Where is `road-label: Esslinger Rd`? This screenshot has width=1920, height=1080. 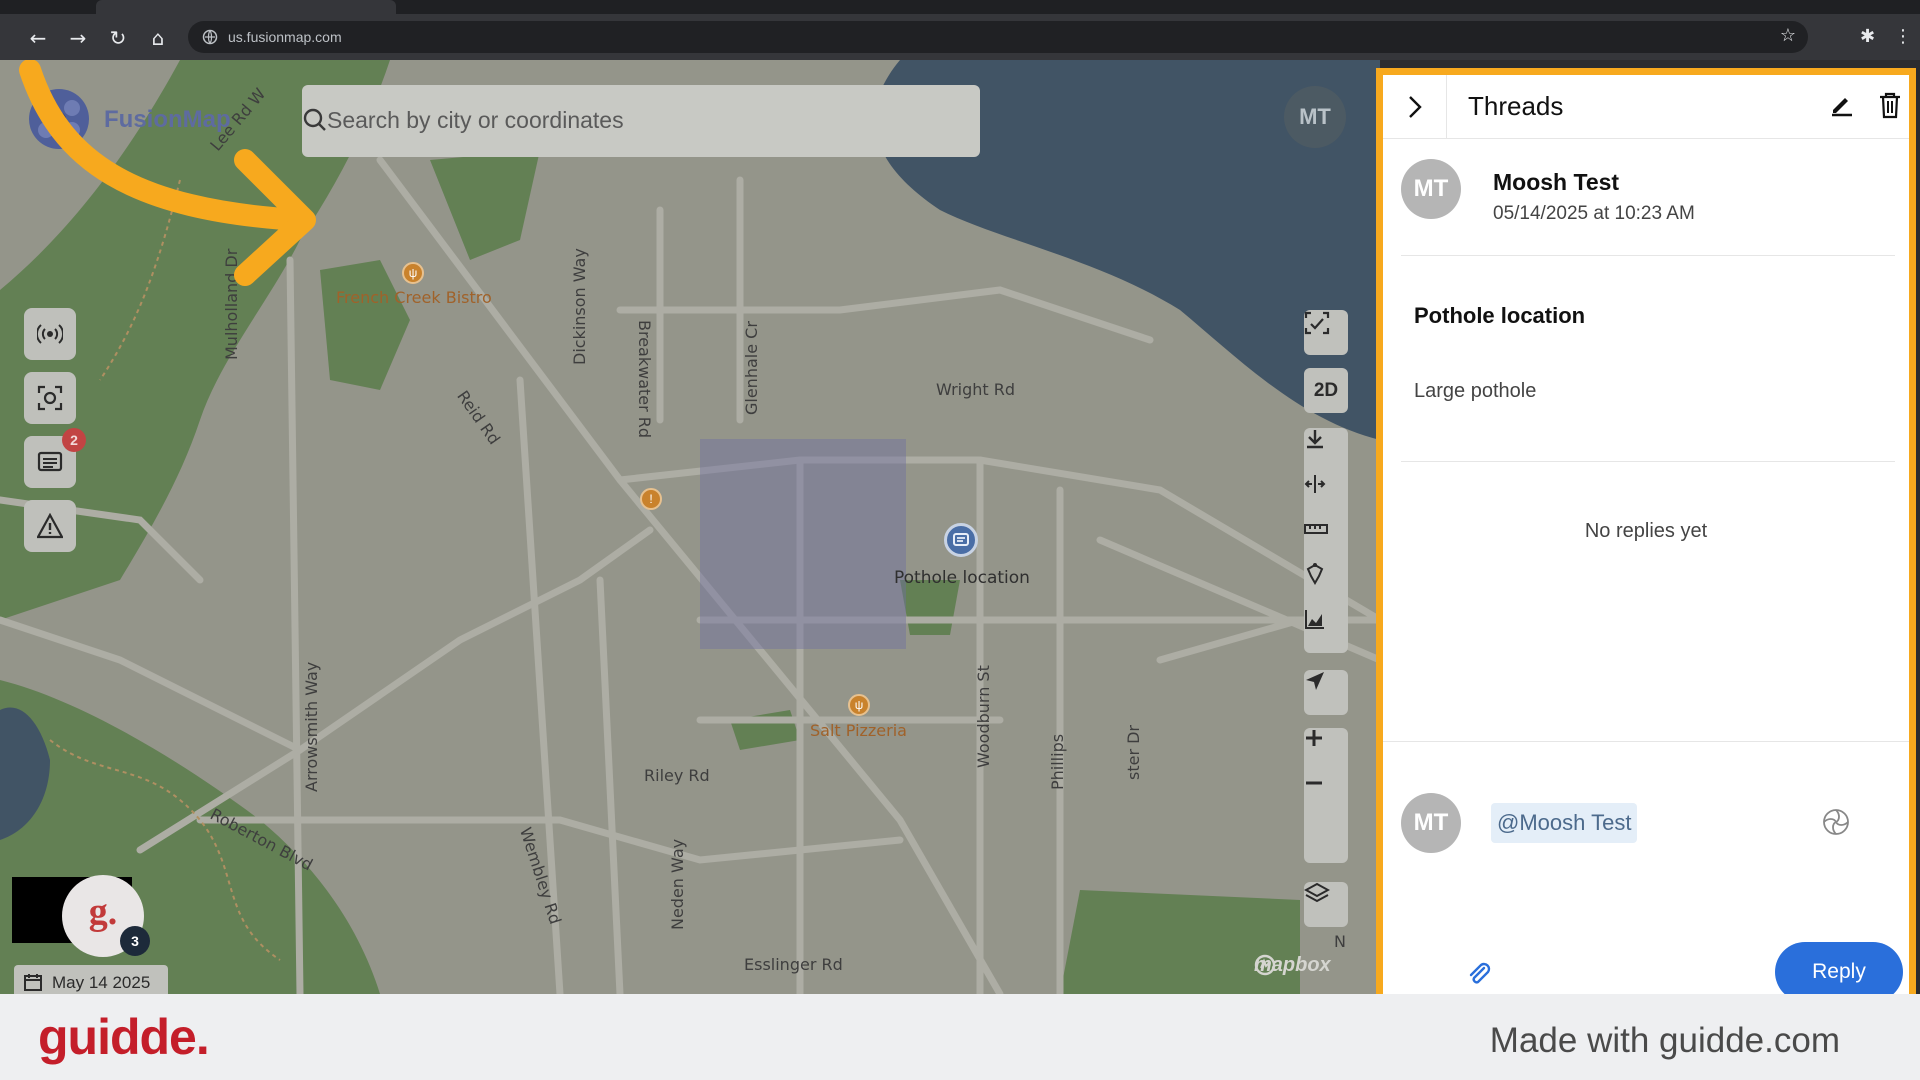 road-label: Esslinger Rd is located at coordinates (793, 964).